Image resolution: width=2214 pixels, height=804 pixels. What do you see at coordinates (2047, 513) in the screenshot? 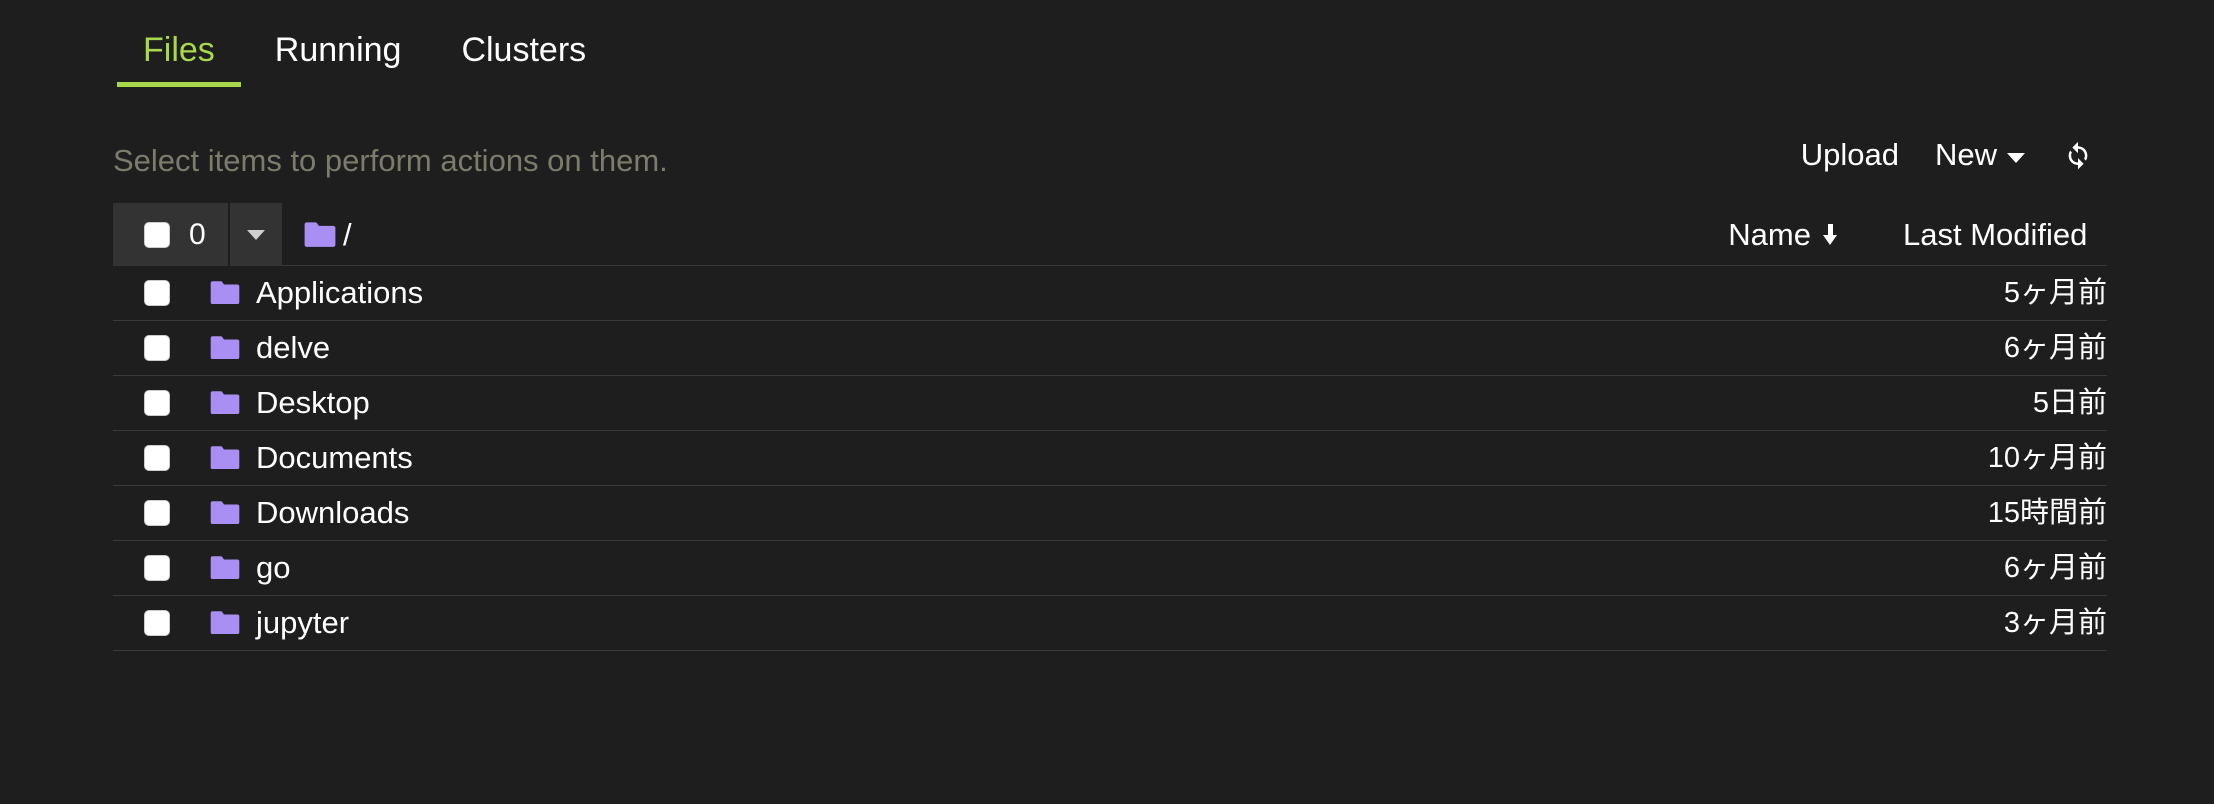
I see `row-last-modified: 15時間前` at bounding box center [2047, 513].